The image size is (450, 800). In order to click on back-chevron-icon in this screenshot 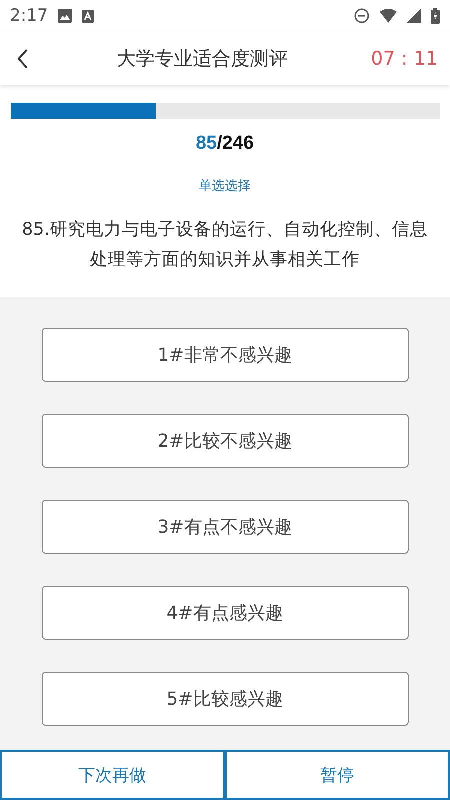, I will do `click(23, 59)`.